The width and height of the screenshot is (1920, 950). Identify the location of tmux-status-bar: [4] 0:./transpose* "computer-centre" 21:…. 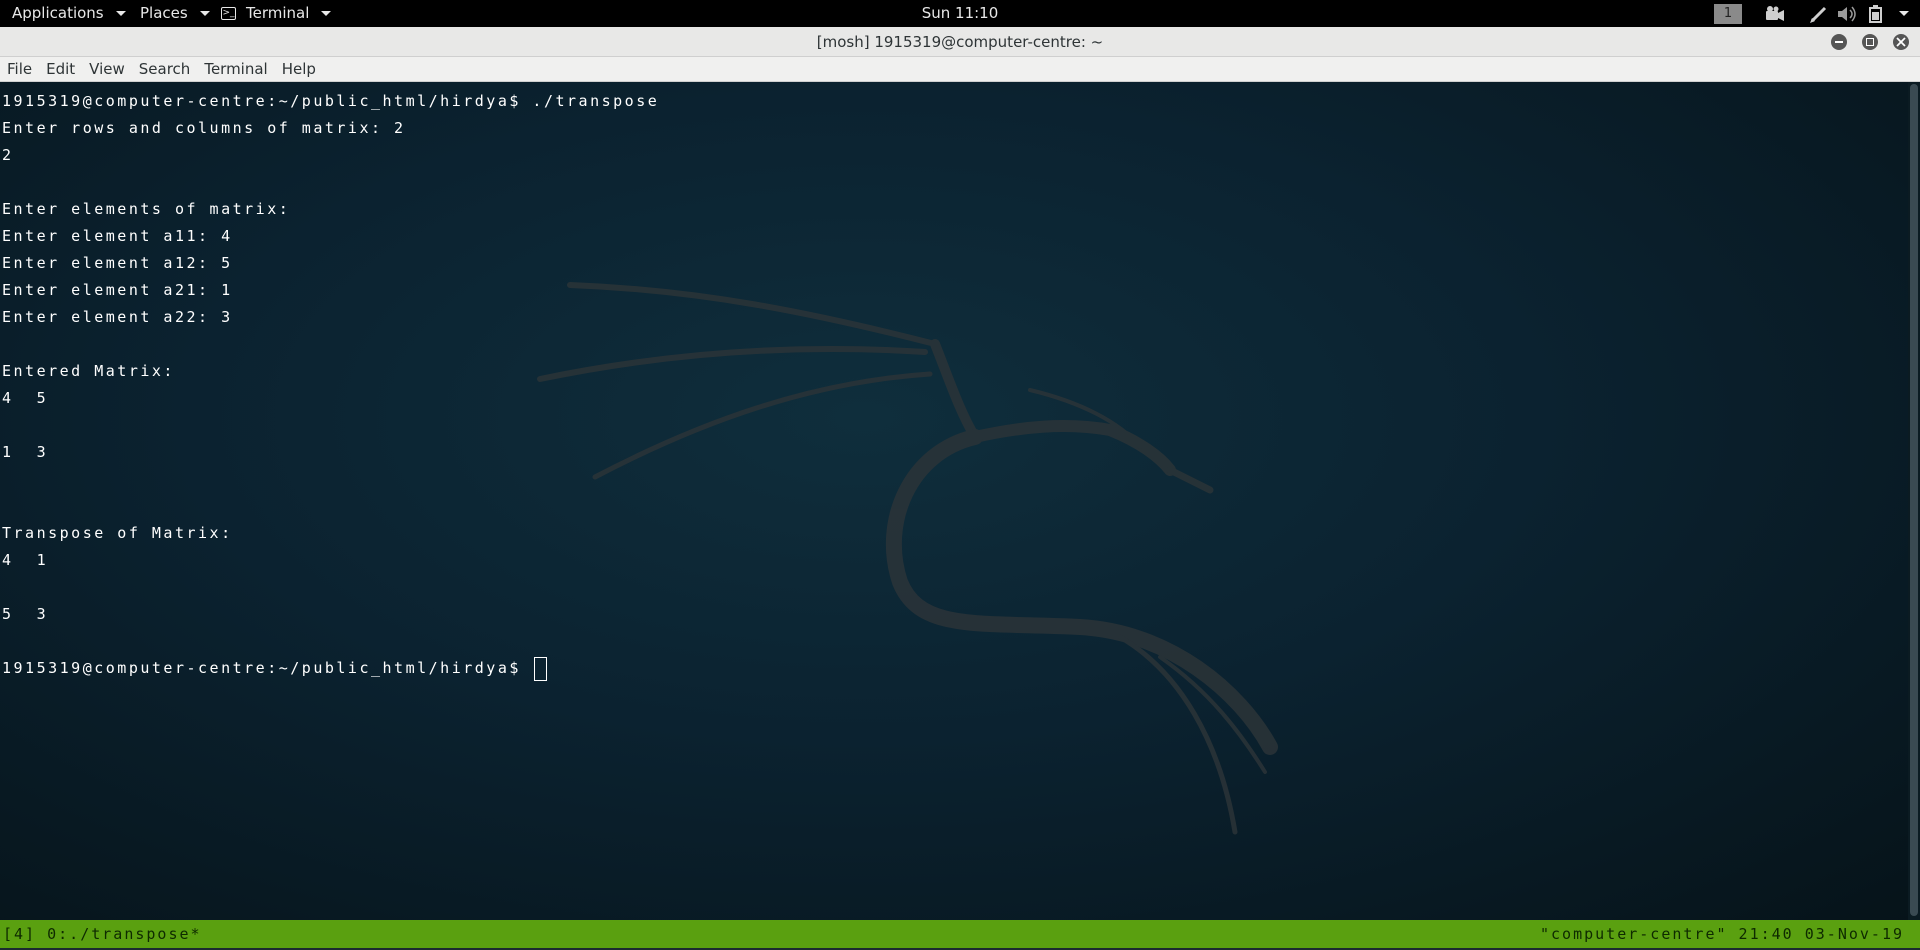
(960, 934).